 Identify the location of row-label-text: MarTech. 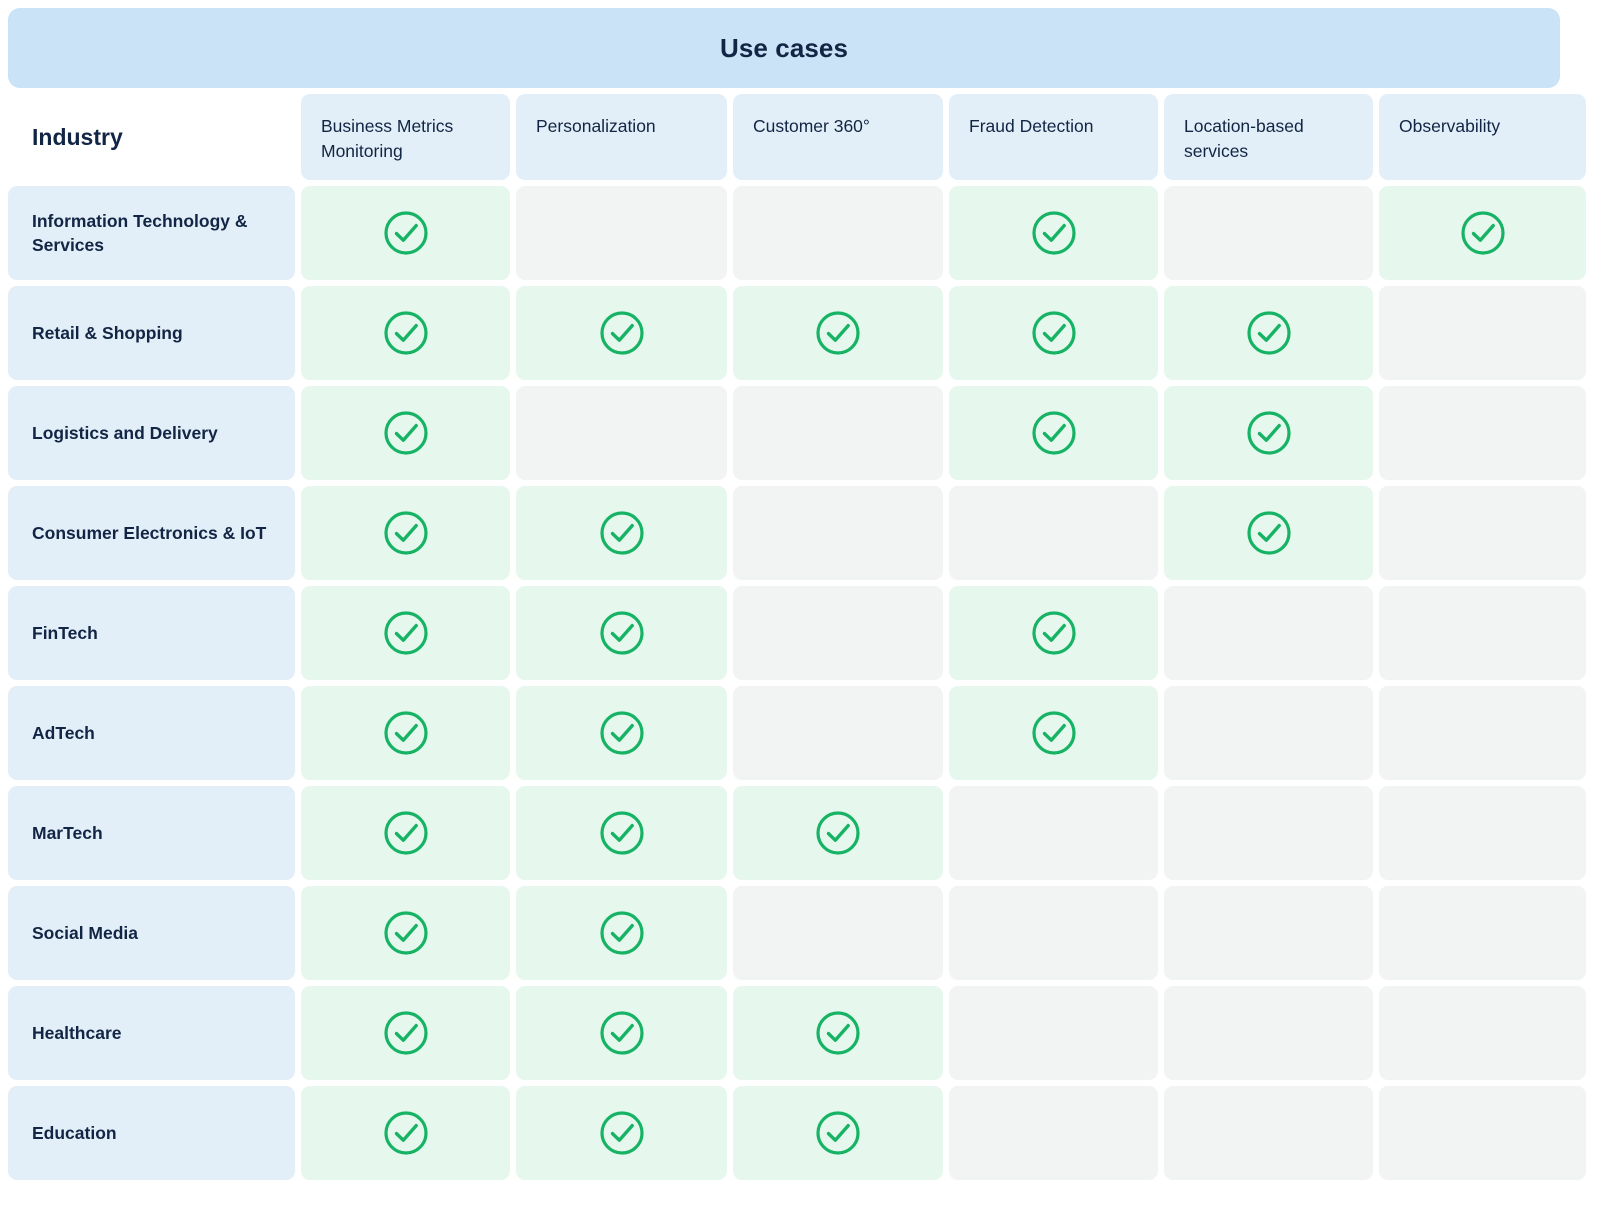
(67, 832).